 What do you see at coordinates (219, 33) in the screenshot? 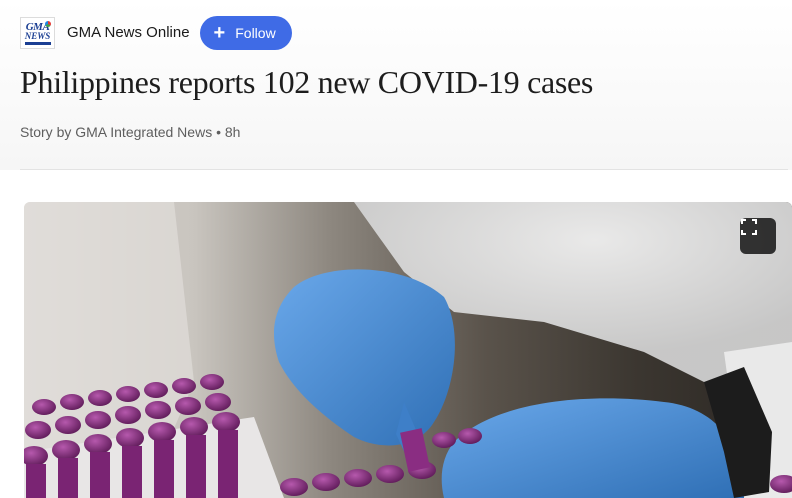
I see `plus-icon: +` at bounding box center [219, 33].